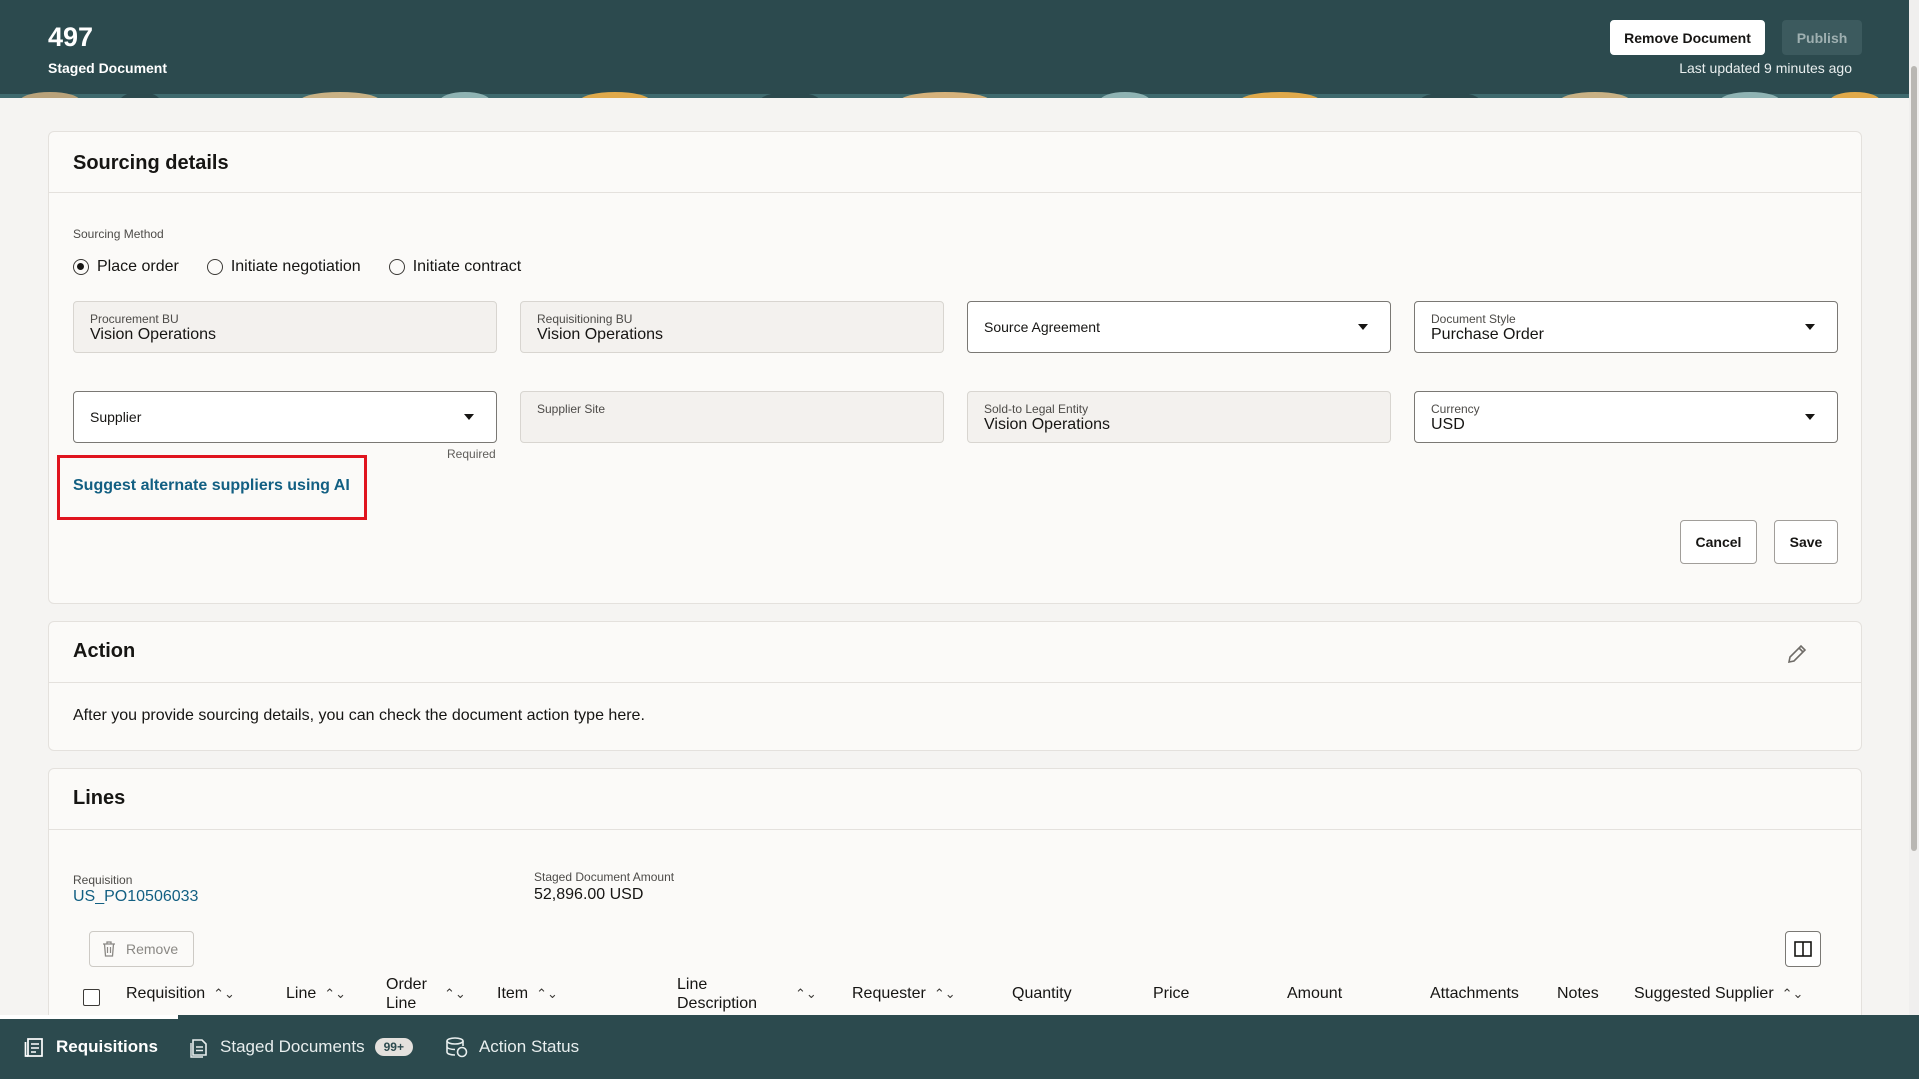  I want to click on requisition-label: Requisition, so click(103, 880).